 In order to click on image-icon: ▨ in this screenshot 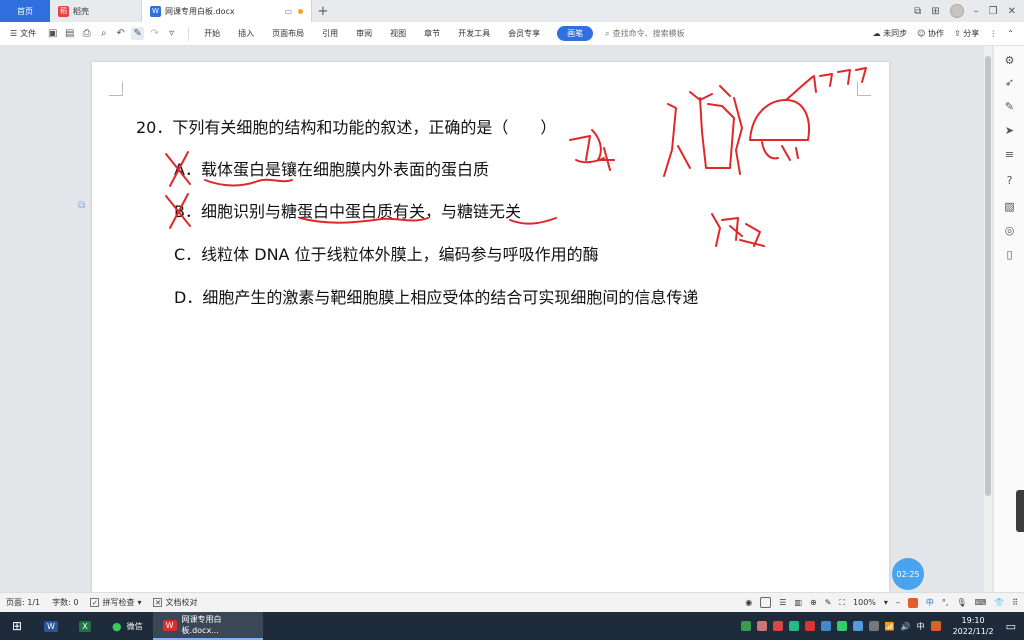, I will do `click(1009, 206)`.